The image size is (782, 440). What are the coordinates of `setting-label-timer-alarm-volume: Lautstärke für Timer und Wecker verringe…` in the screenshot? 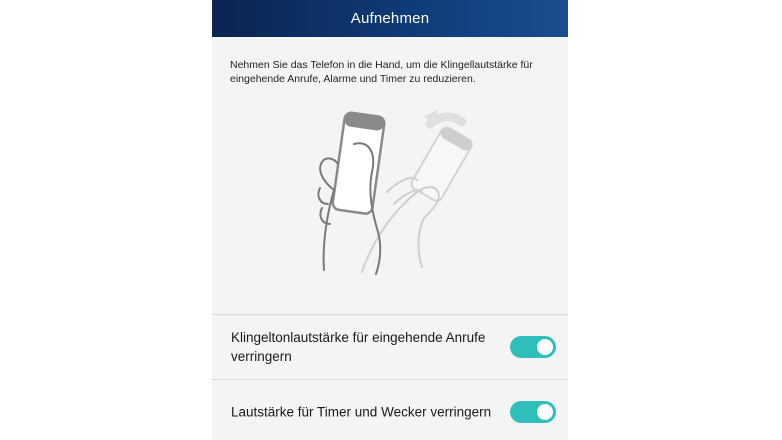 It's located at (361, 412).